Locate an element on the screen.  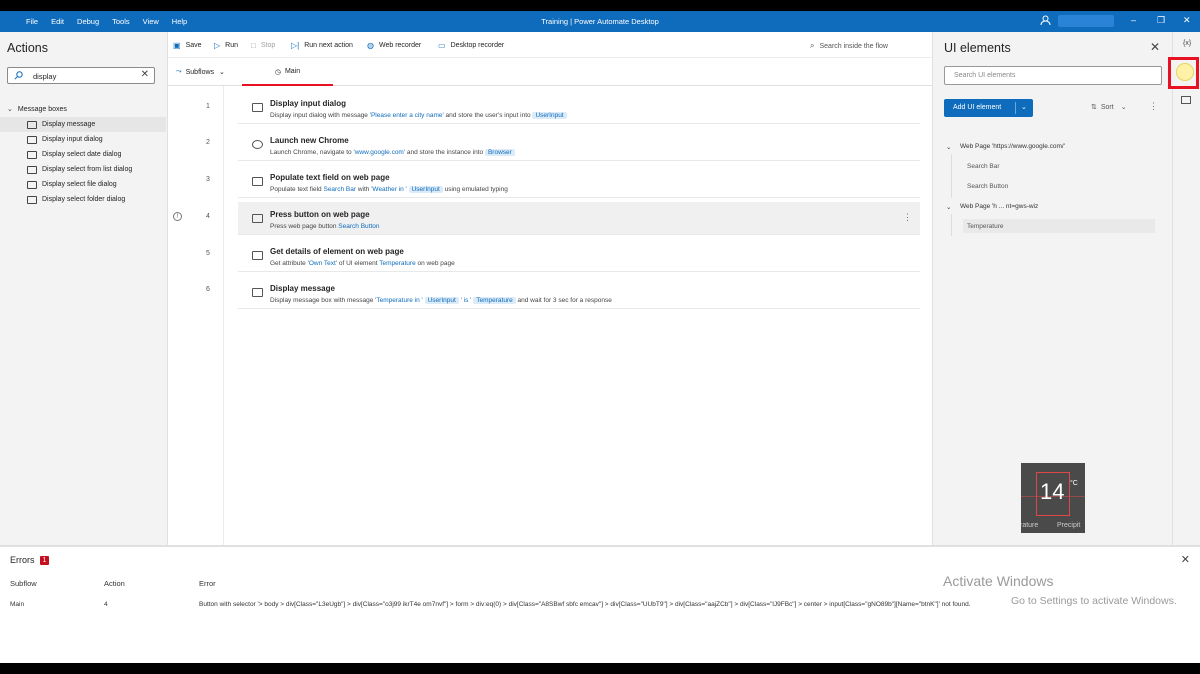
step-number: 6 is located at coordinates (208, 289).